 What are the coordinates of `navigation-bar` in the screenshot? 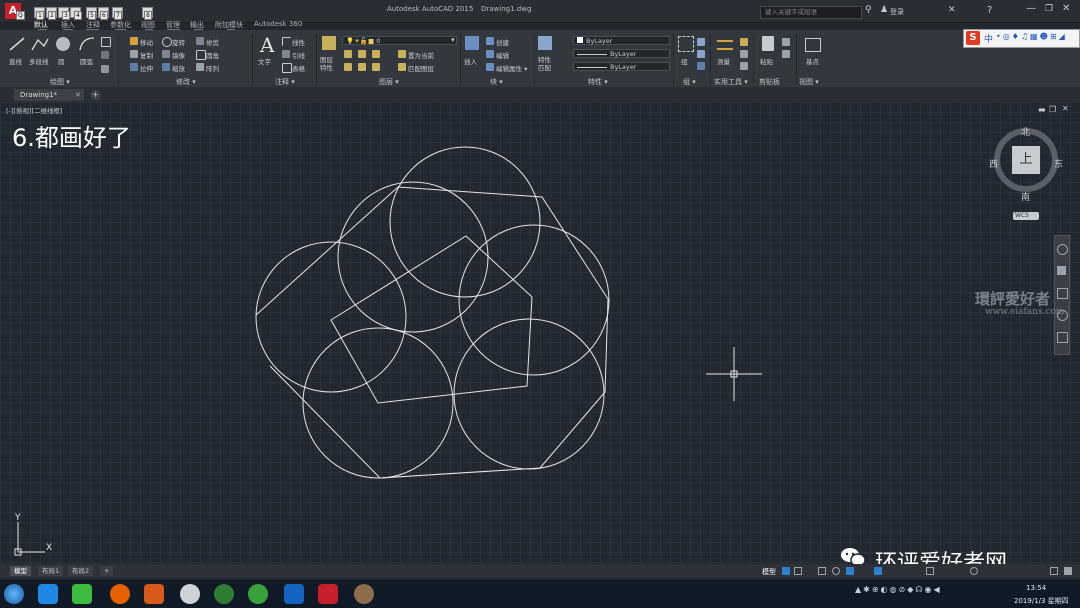 It's located at (1062, 295).